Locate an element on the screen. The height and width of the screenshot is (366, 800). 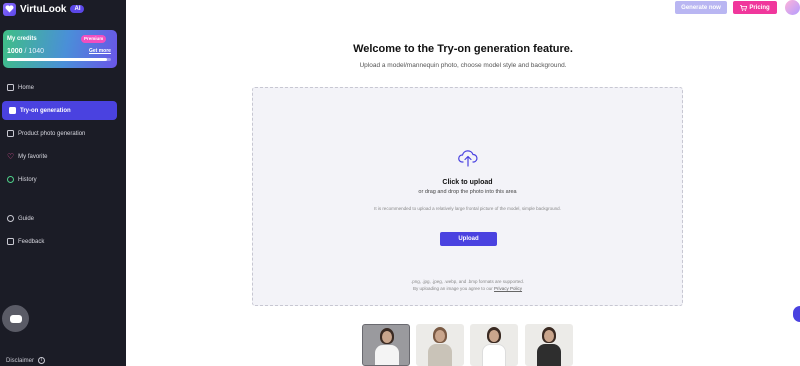
feedback-icon is located at coordinates (10, 241).